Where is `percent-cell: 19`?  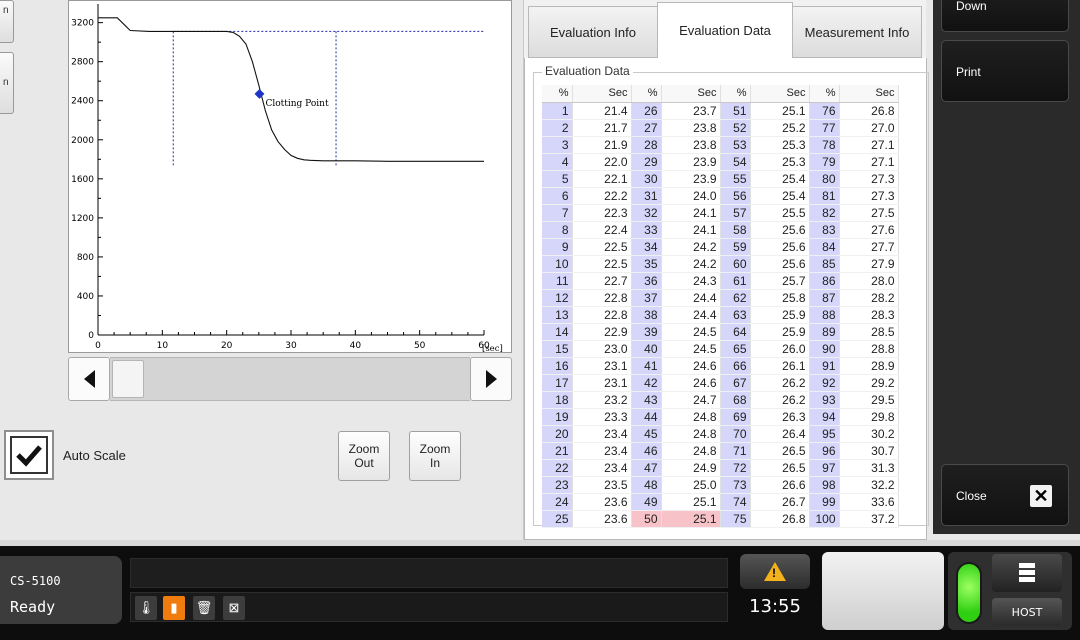 percent-cell: 19 is located at coordinates (557, 417).